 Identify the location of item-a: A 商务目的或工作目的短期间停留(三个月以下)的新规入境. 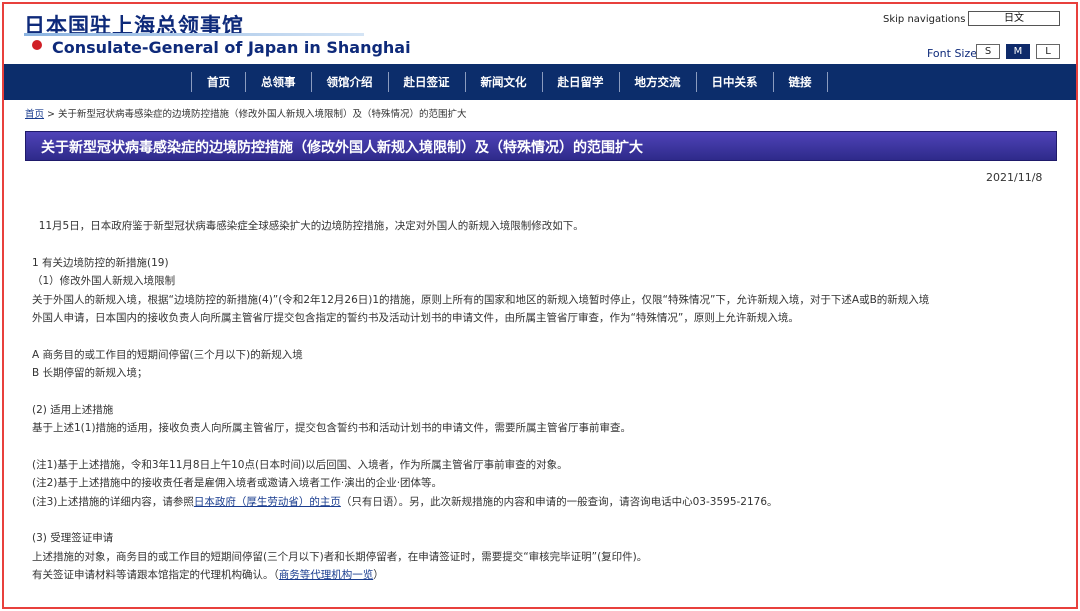
(167, 354).